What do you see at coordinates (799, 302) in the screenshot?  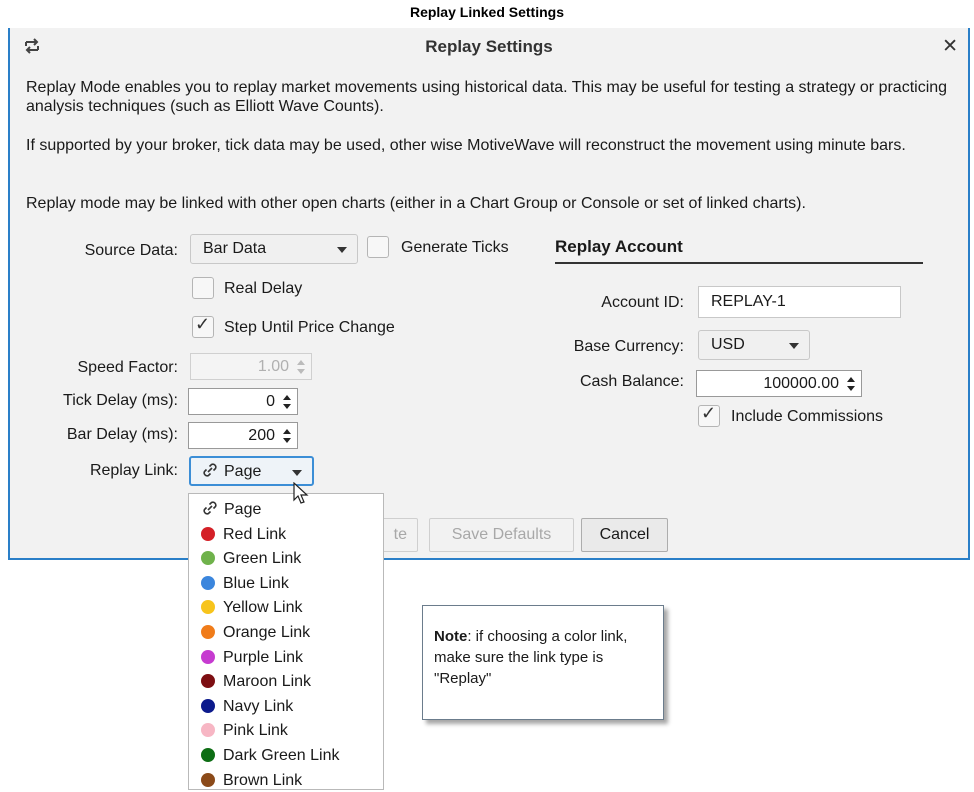 I see `account-id-field: REPLAY-1` at bounding box center [799, 302].